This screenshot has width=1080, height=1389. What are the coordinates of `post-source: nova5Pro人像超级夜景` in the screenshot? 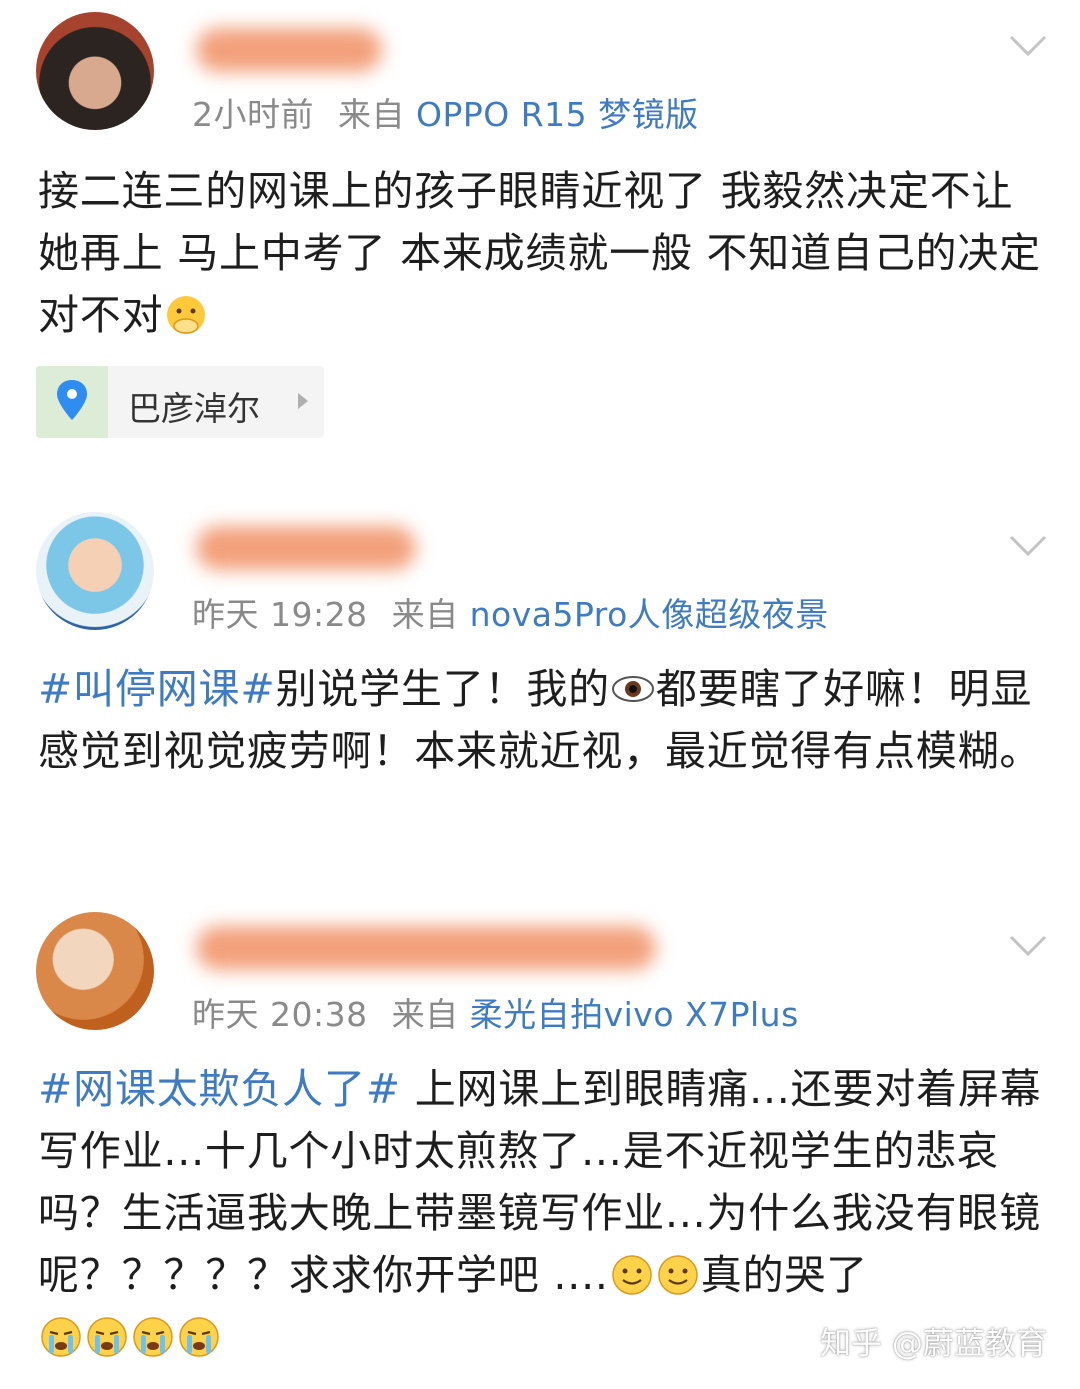 It's located at (649, 614).